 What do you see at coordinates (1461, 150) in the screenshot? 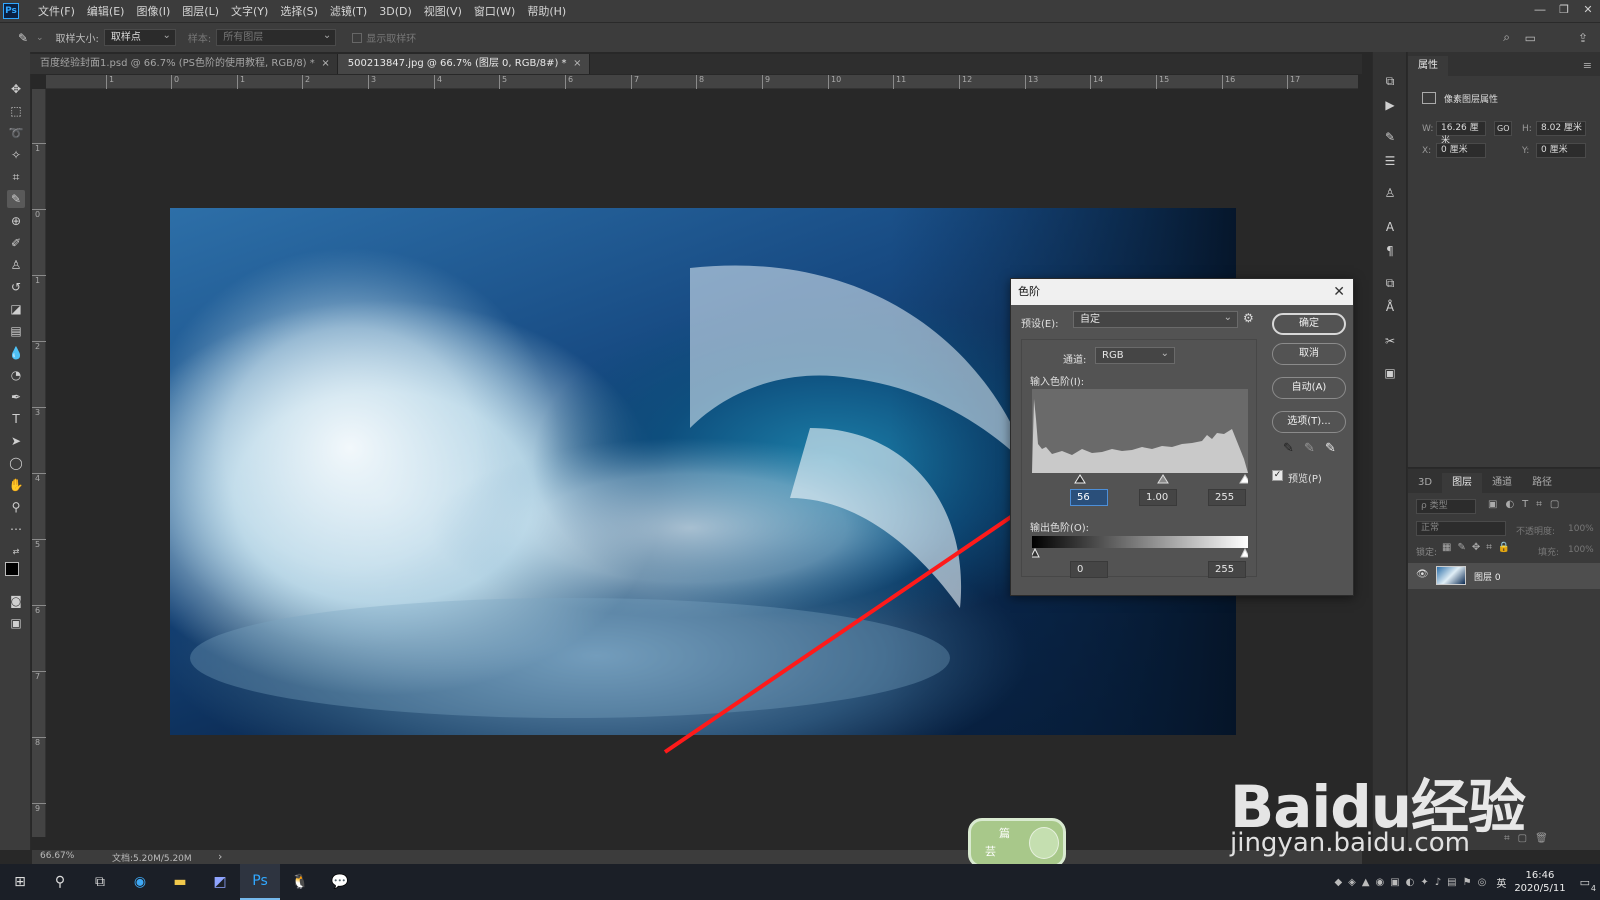
I see `x-field: 0 厘米` at bounding box center [1461, 150].